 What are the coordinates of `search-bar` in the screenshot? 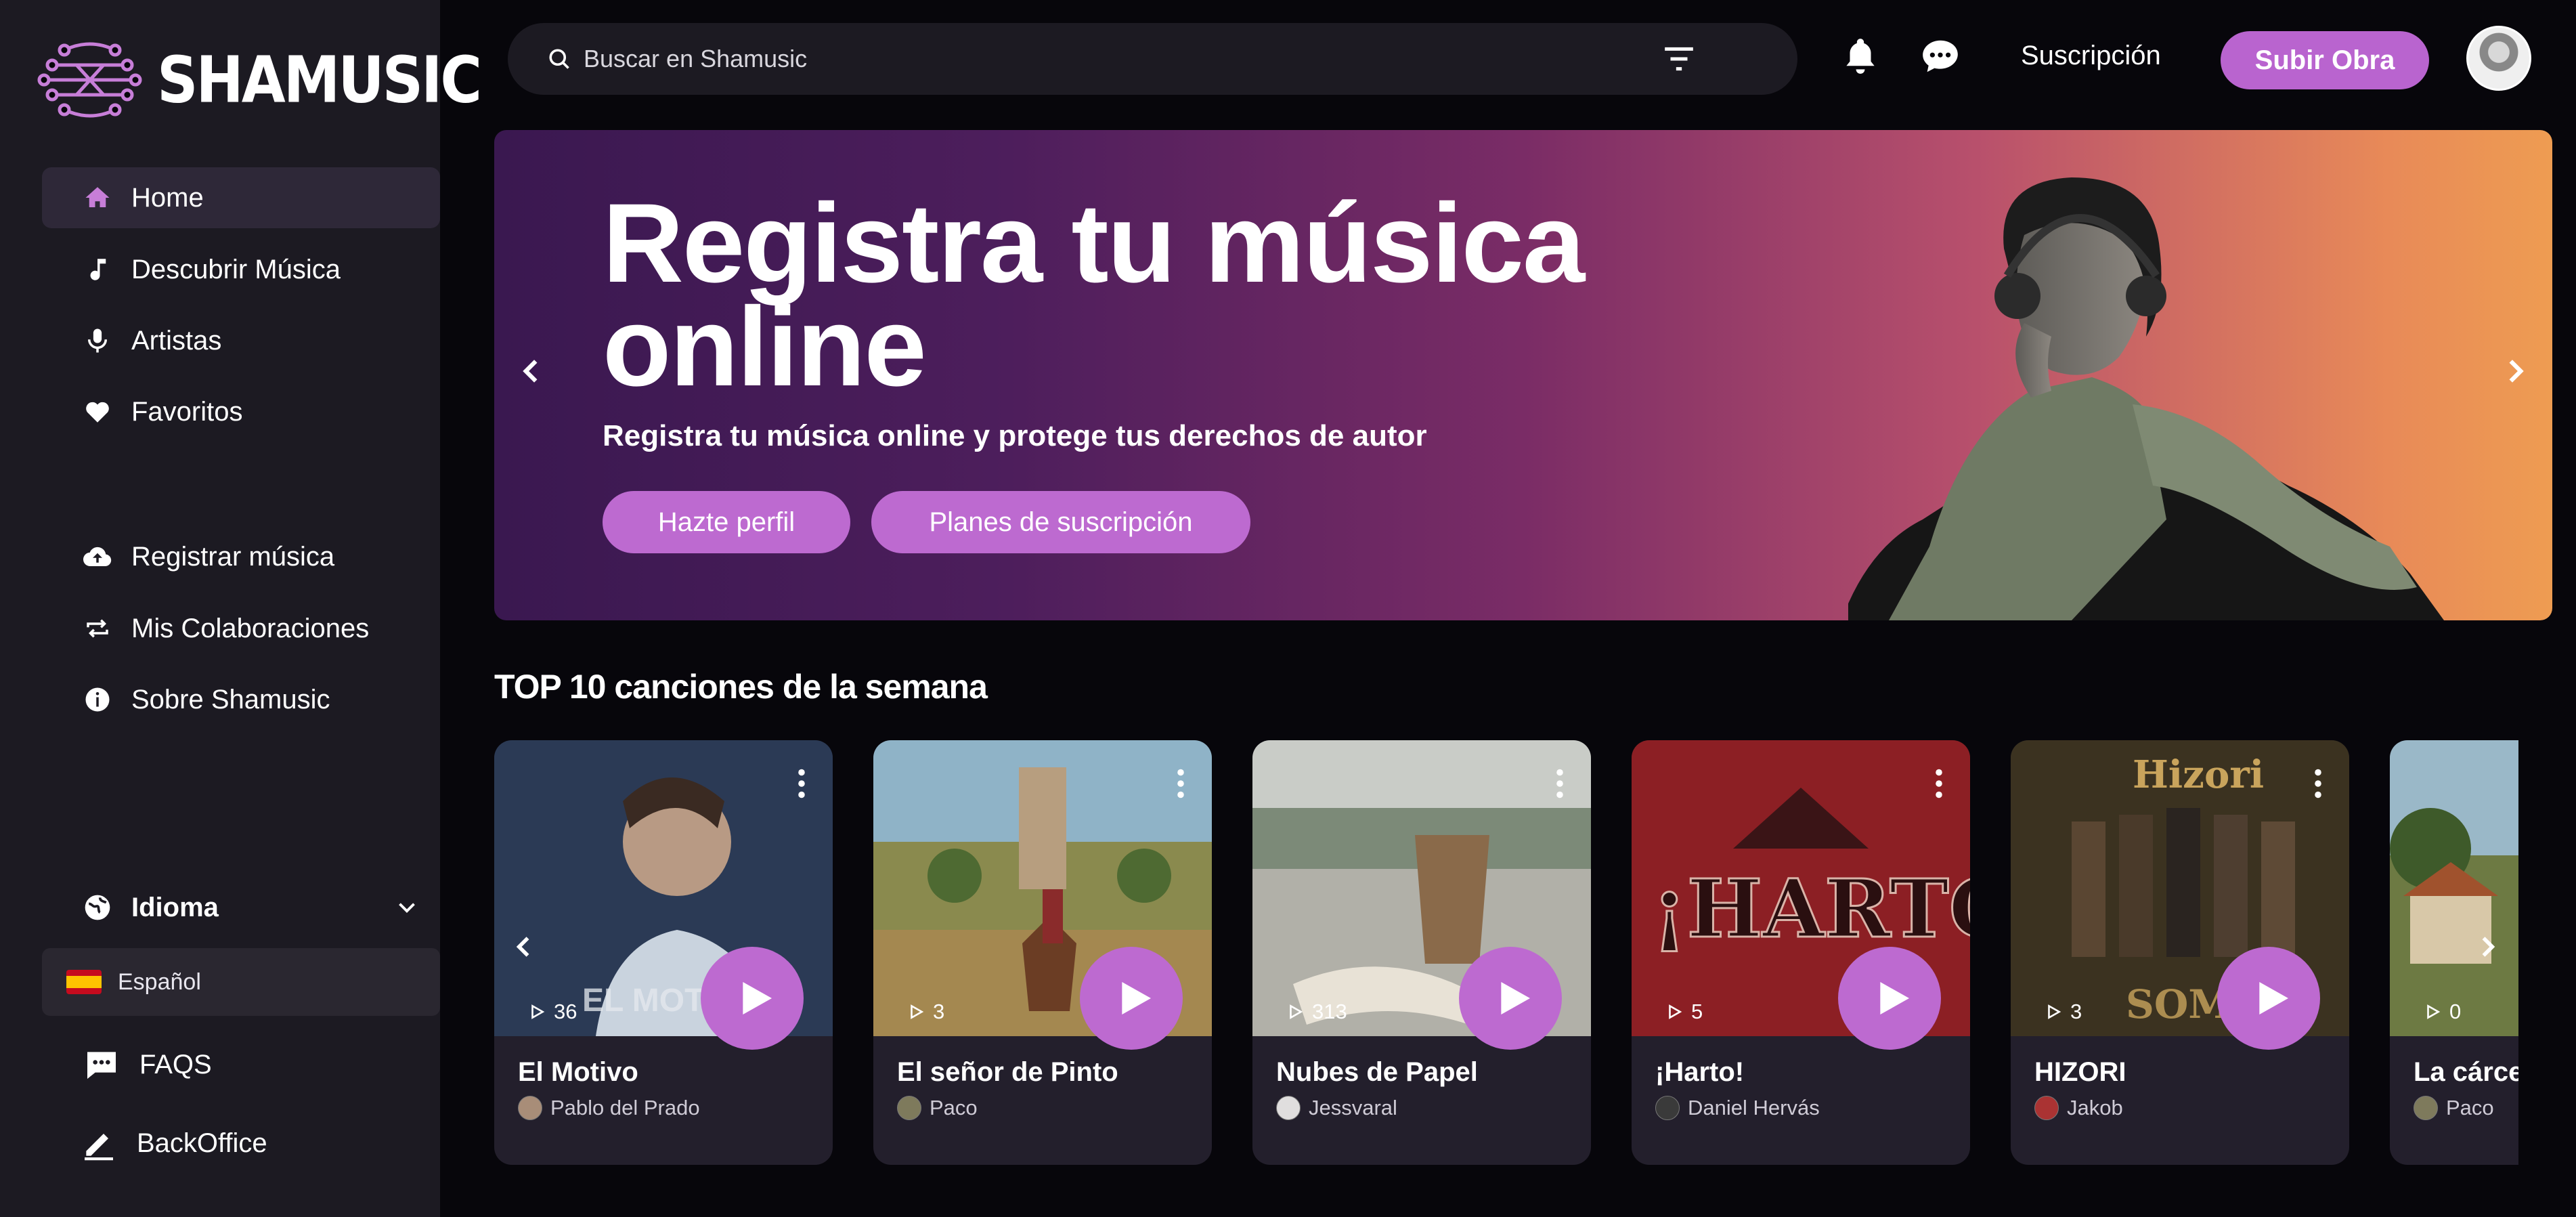 It's located at (1152, 59).